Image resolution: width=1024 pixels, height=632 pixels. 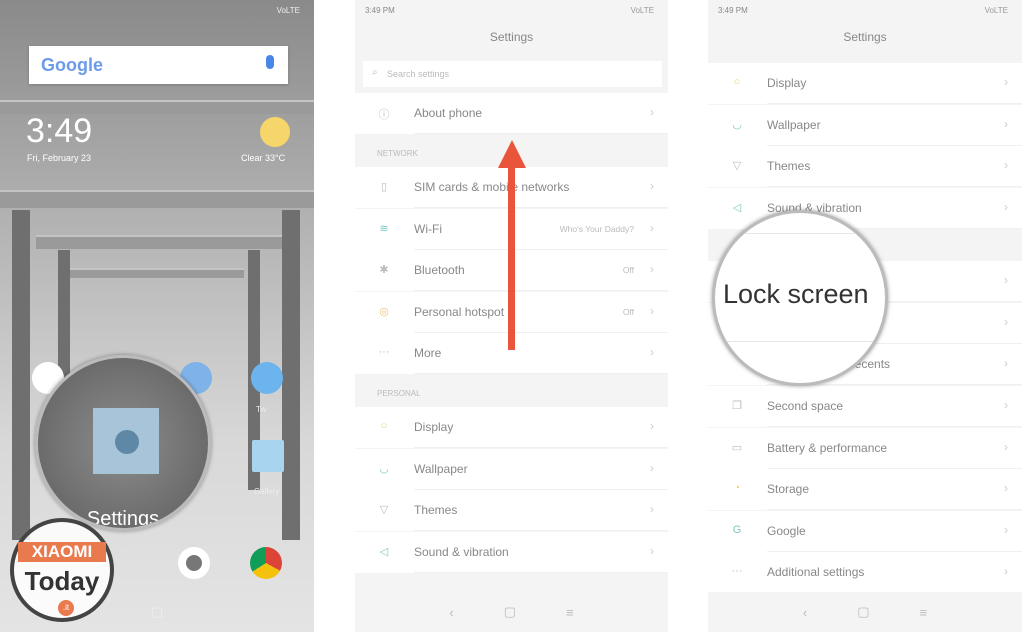 I want to click on row-label: Additional settings, so click(x=816, y=572).